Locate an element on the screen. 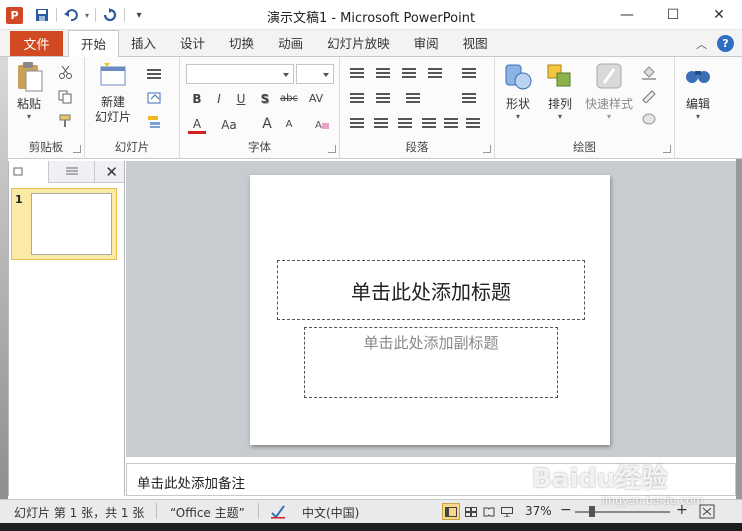 This screenshot has width=742, height=531. italic-button: I is located at coordinates (219, 99).